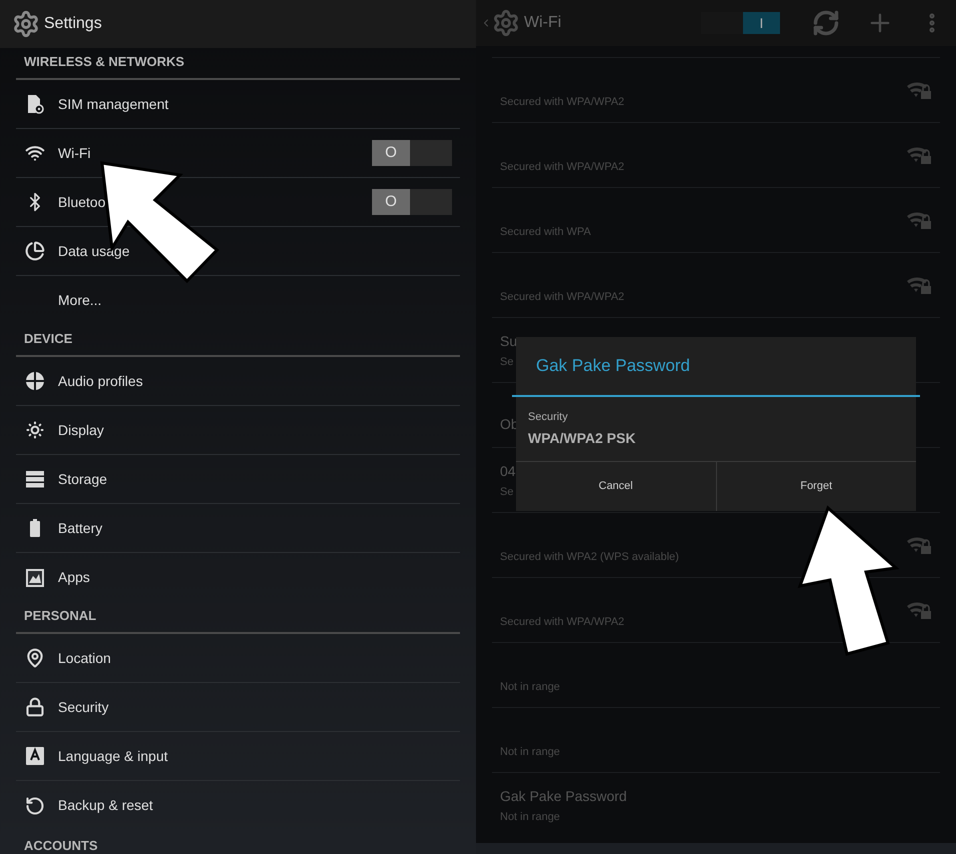  Describe the element at coordinates (101, 381) in the screenshot. I see `item-label: Audio profiles` at that location.